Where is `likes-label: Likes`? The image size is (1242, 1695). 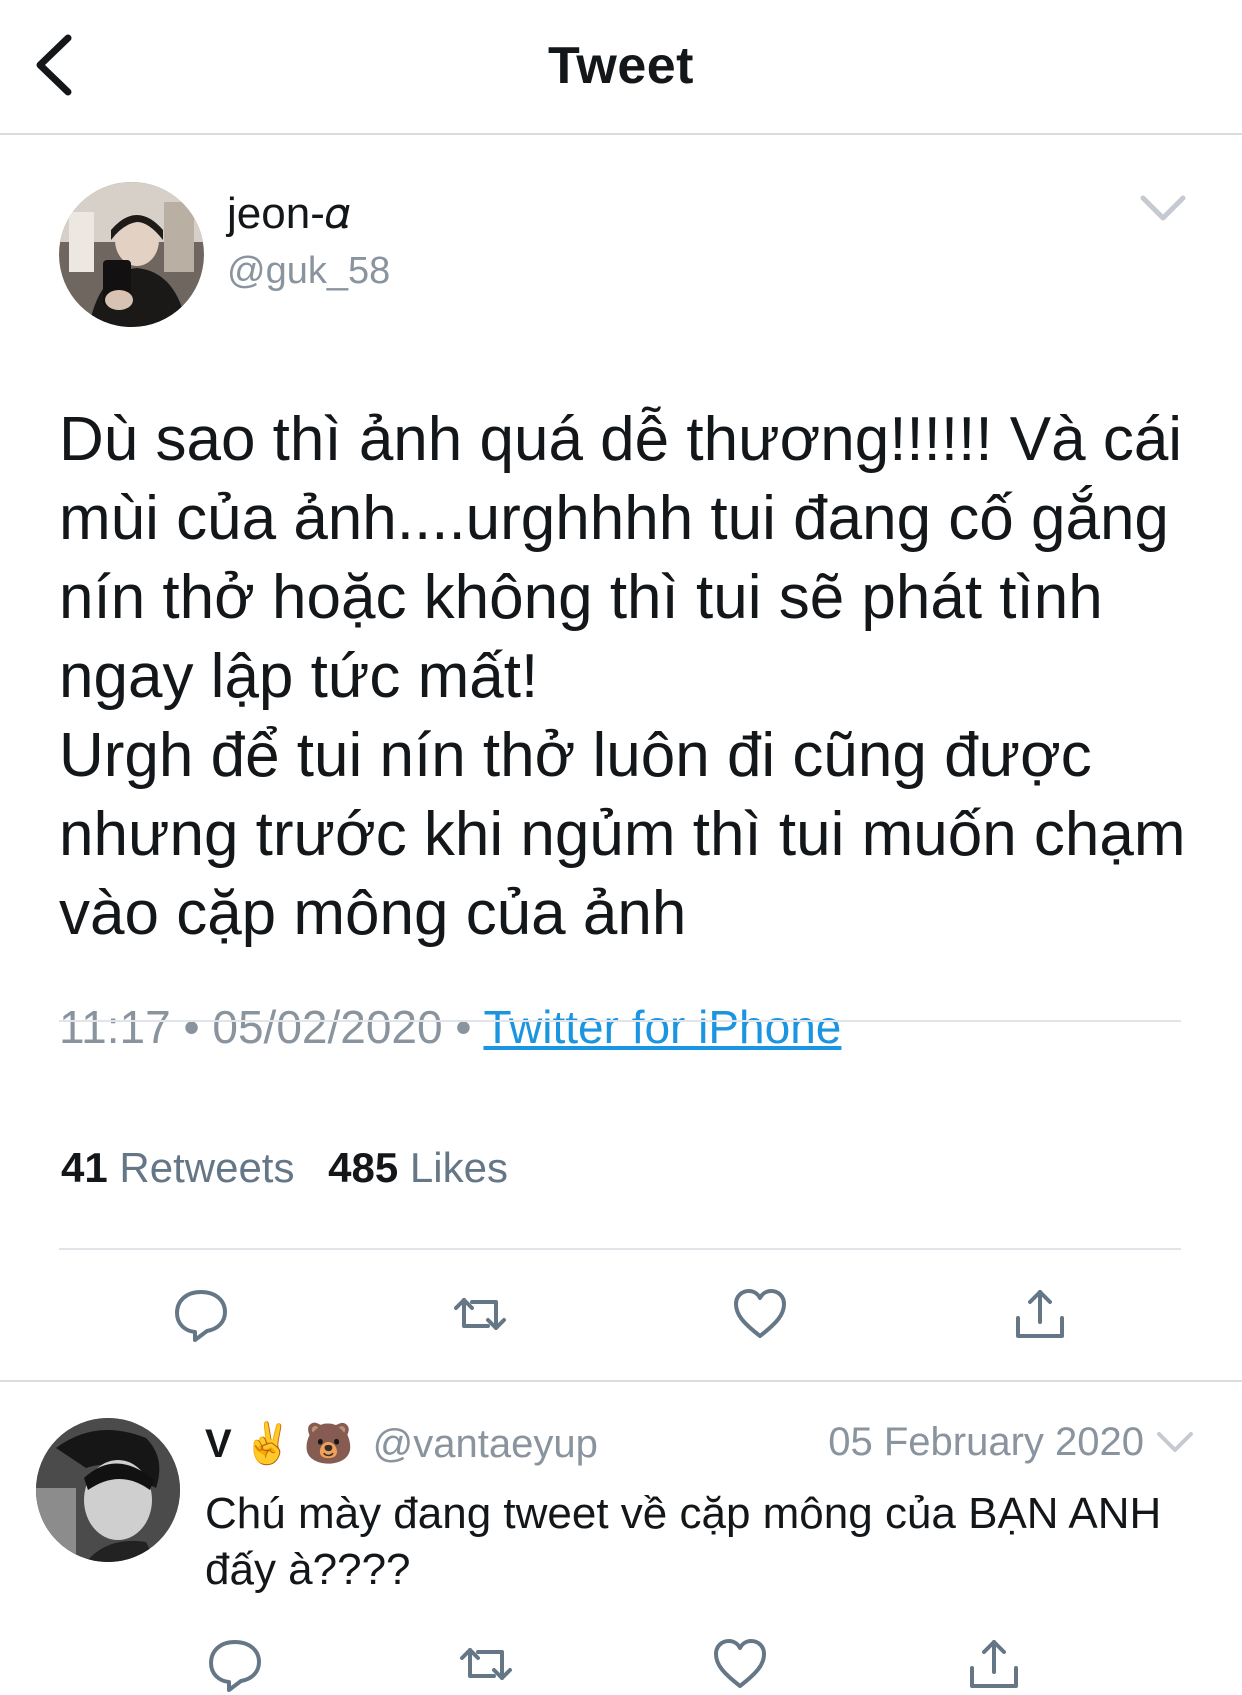 likes-label: Likes is located at coordinates (458, 1167).